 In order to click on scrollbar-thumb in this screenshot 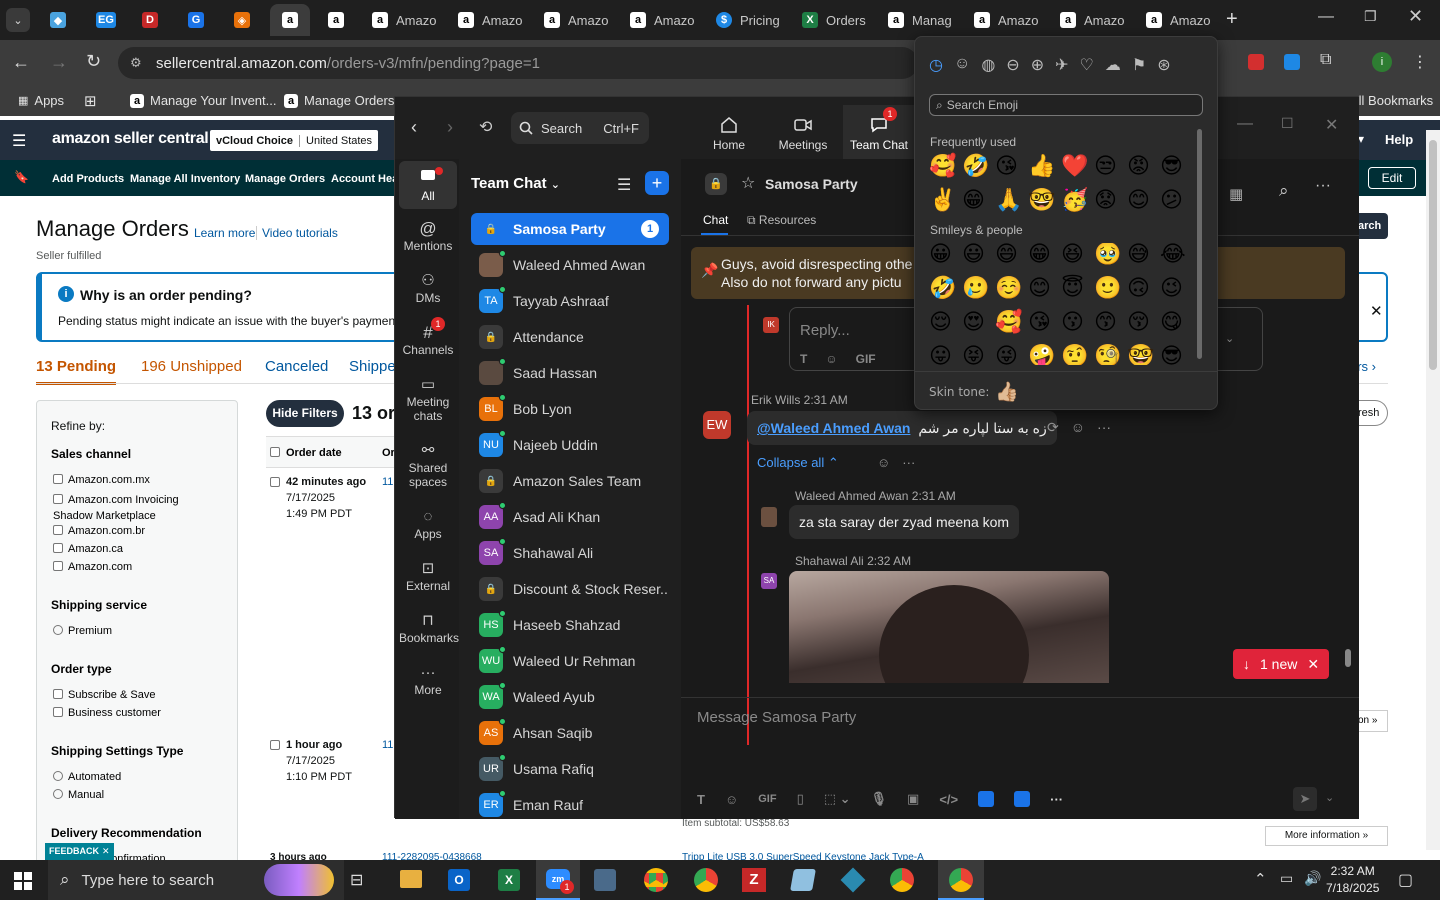, I will do `click(1433, 255)`.